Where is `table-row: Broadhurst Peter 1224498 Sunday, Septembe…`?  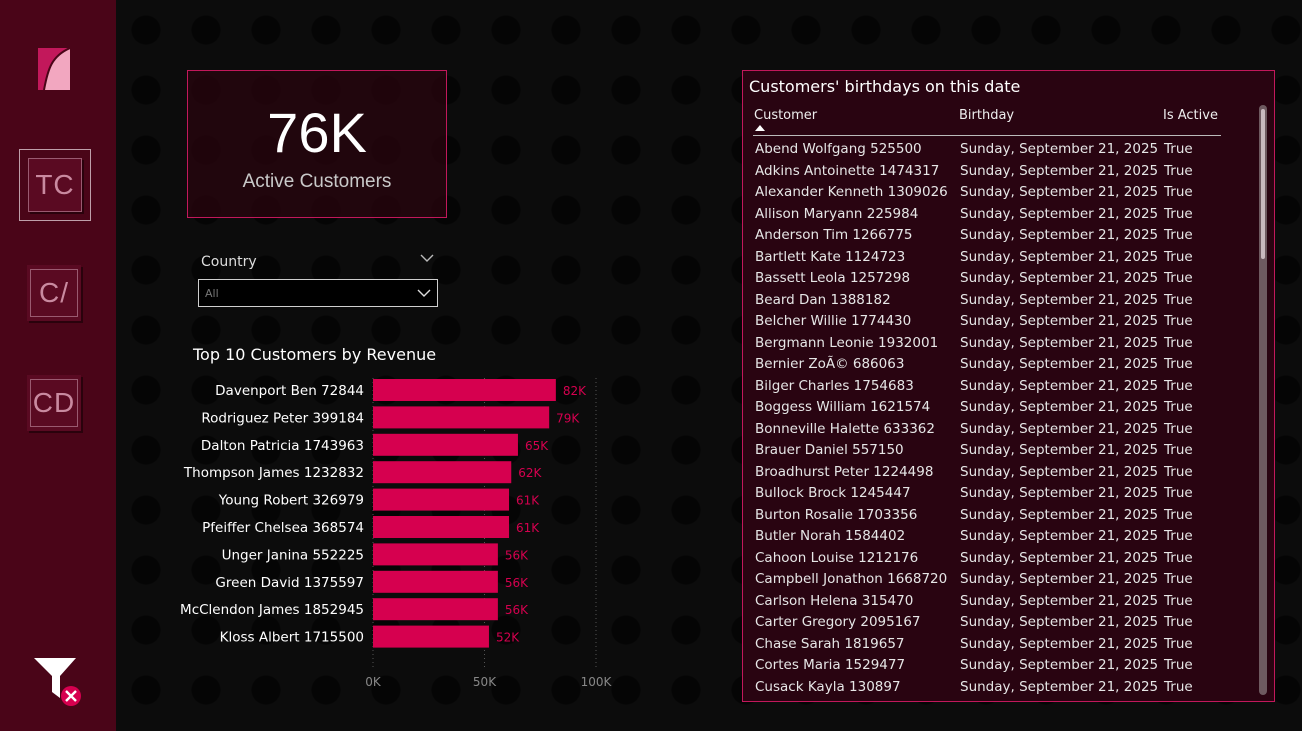
table-row: Broadhurst Peter 1224498 Sunday, Septembe… is located at coordinates (990, 473).